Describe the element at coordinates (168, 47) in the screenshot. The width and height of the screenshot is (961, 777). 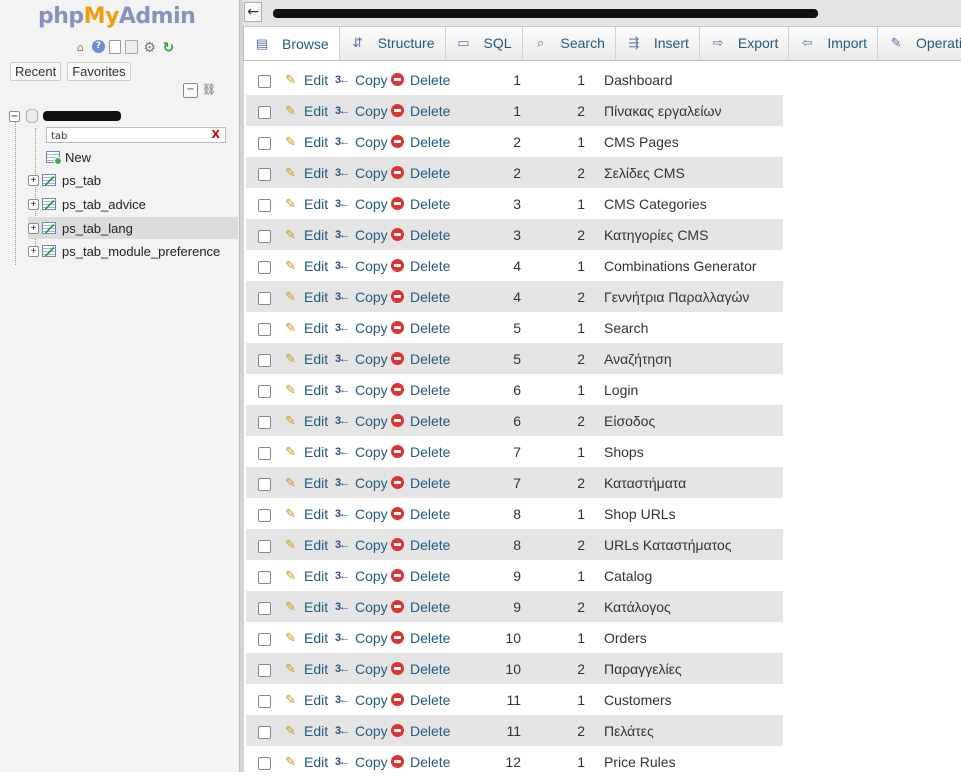
I see `reload-icon: ↻` at that location.